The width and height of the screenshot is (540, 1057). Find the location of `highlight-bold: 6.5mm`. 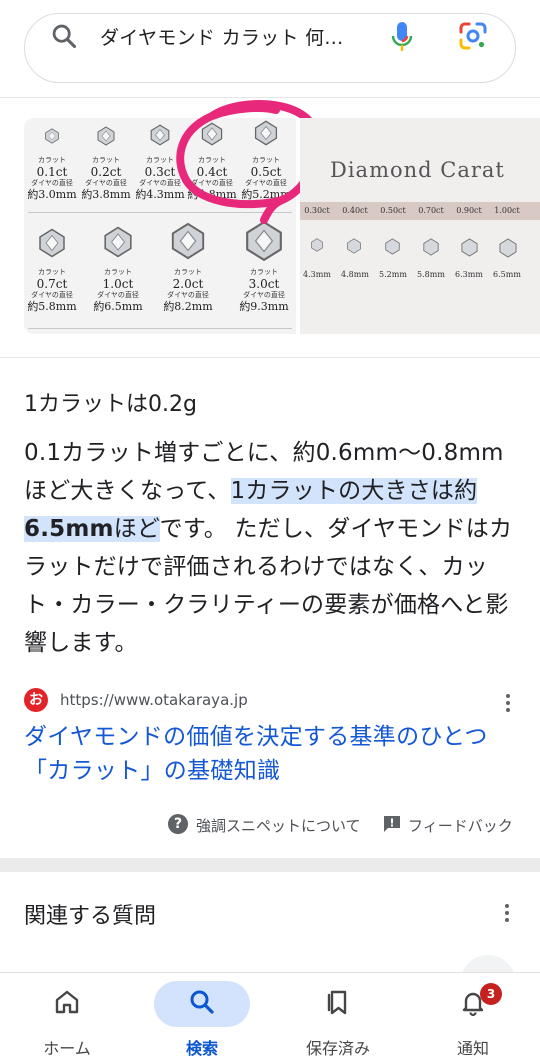

highlight-bold: 6.5mm is located at coordinates (69, 529).